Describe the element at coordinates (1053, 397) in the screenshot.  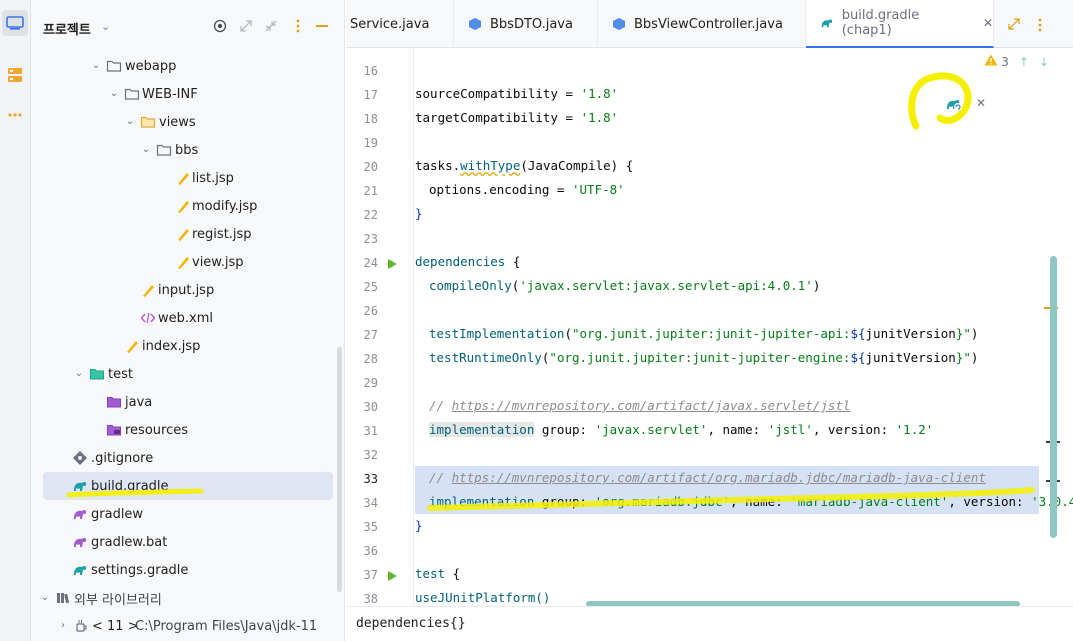
I see `editor-vertical-scrollbar` at that location.